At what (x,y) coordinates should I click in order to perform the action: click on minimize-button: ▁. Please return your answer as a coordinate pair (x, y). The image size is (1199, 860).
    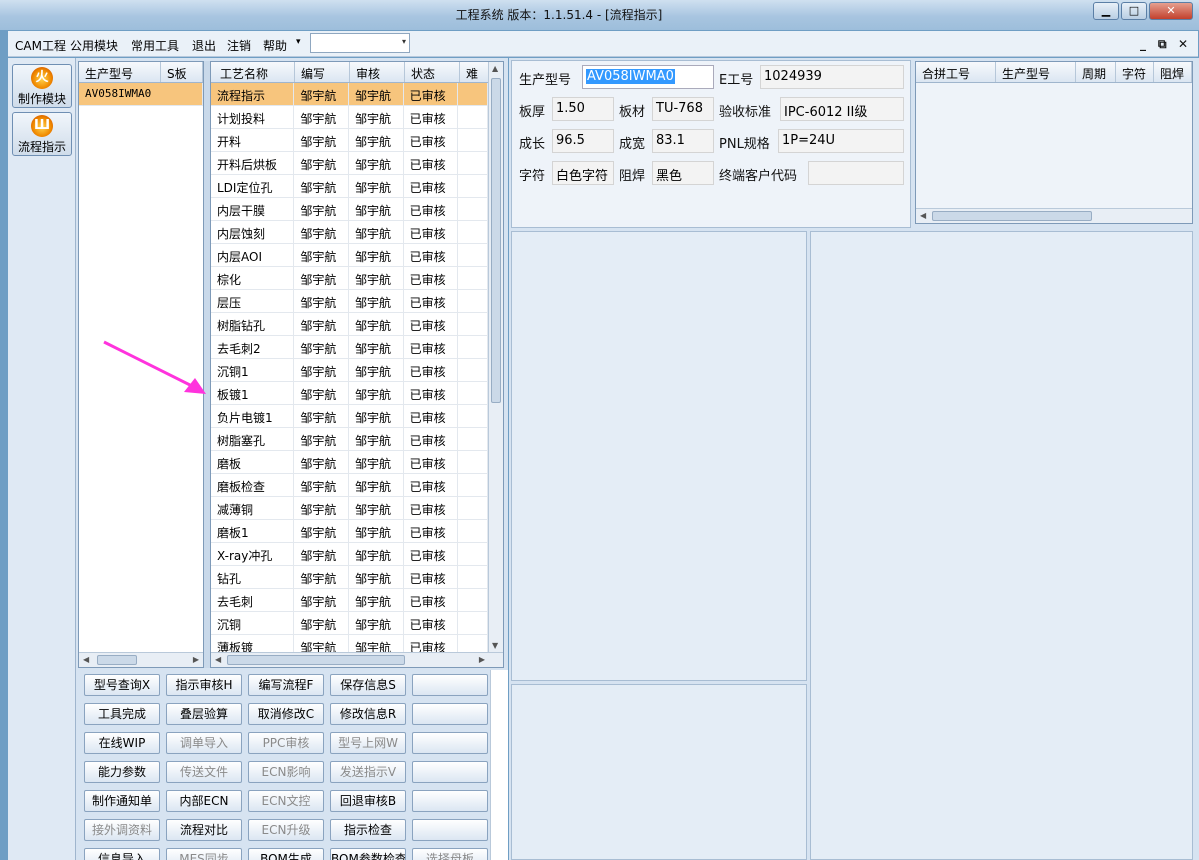
    Looking at the image, I should click on (1106, 11).